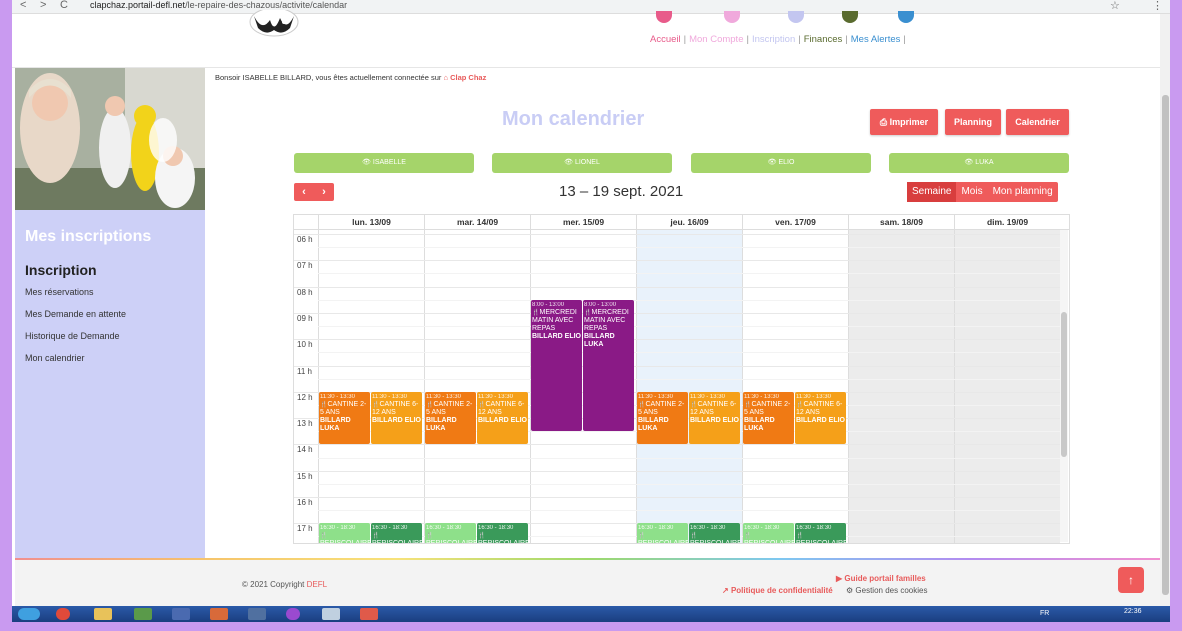  I want to click on word-icon, so click(181, 614).